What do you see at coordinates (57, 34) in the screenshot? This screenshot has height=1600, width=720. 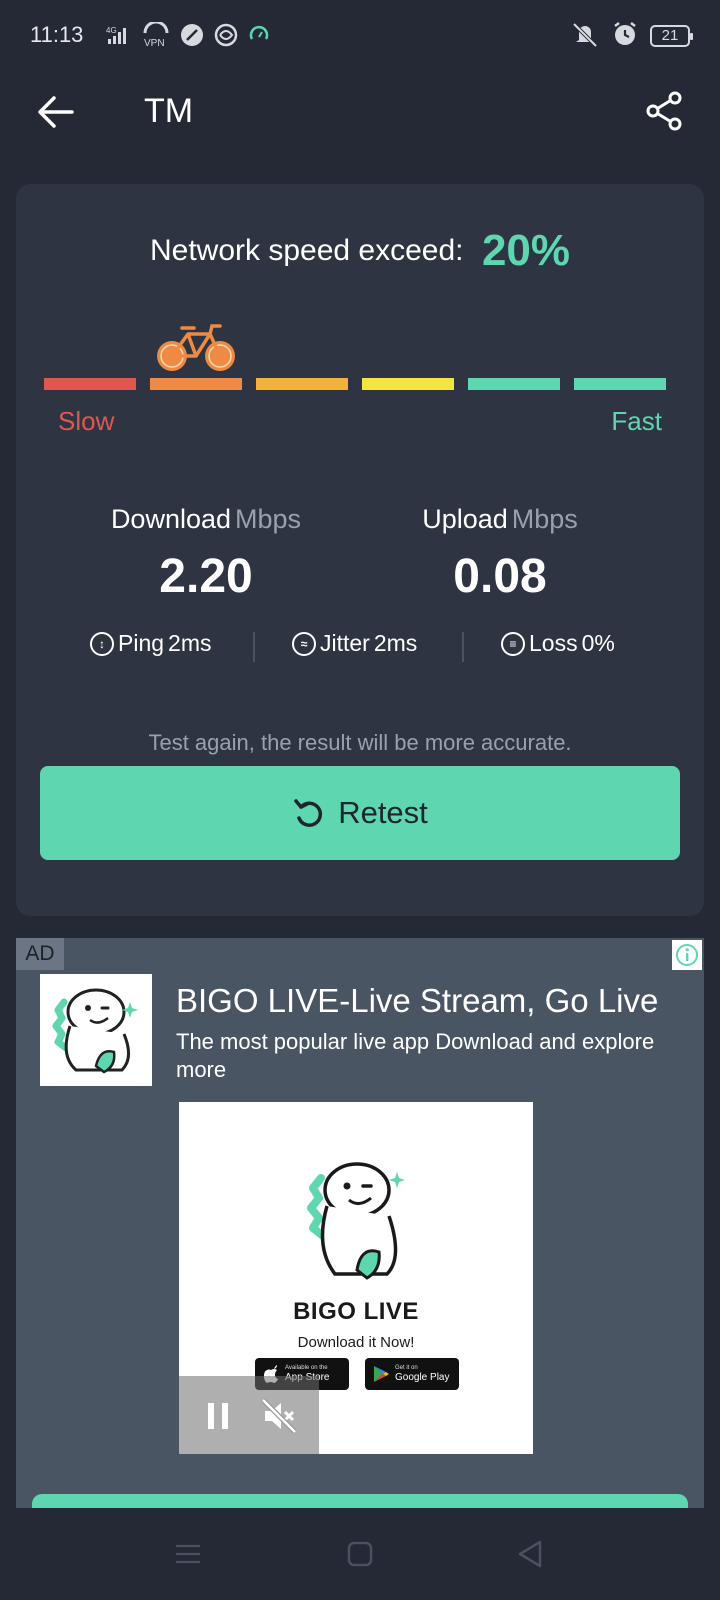 I see `status-time: 11:13` at bounding box center [57, 34].